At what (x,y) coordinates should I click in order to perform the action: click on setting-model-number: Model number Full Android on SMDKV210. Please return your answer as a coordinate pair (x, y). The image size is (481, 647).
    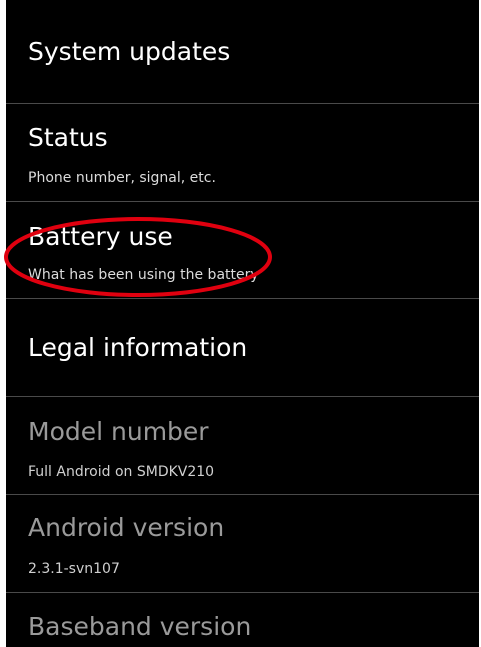
    Looking at the image, I should click on (242, 446).